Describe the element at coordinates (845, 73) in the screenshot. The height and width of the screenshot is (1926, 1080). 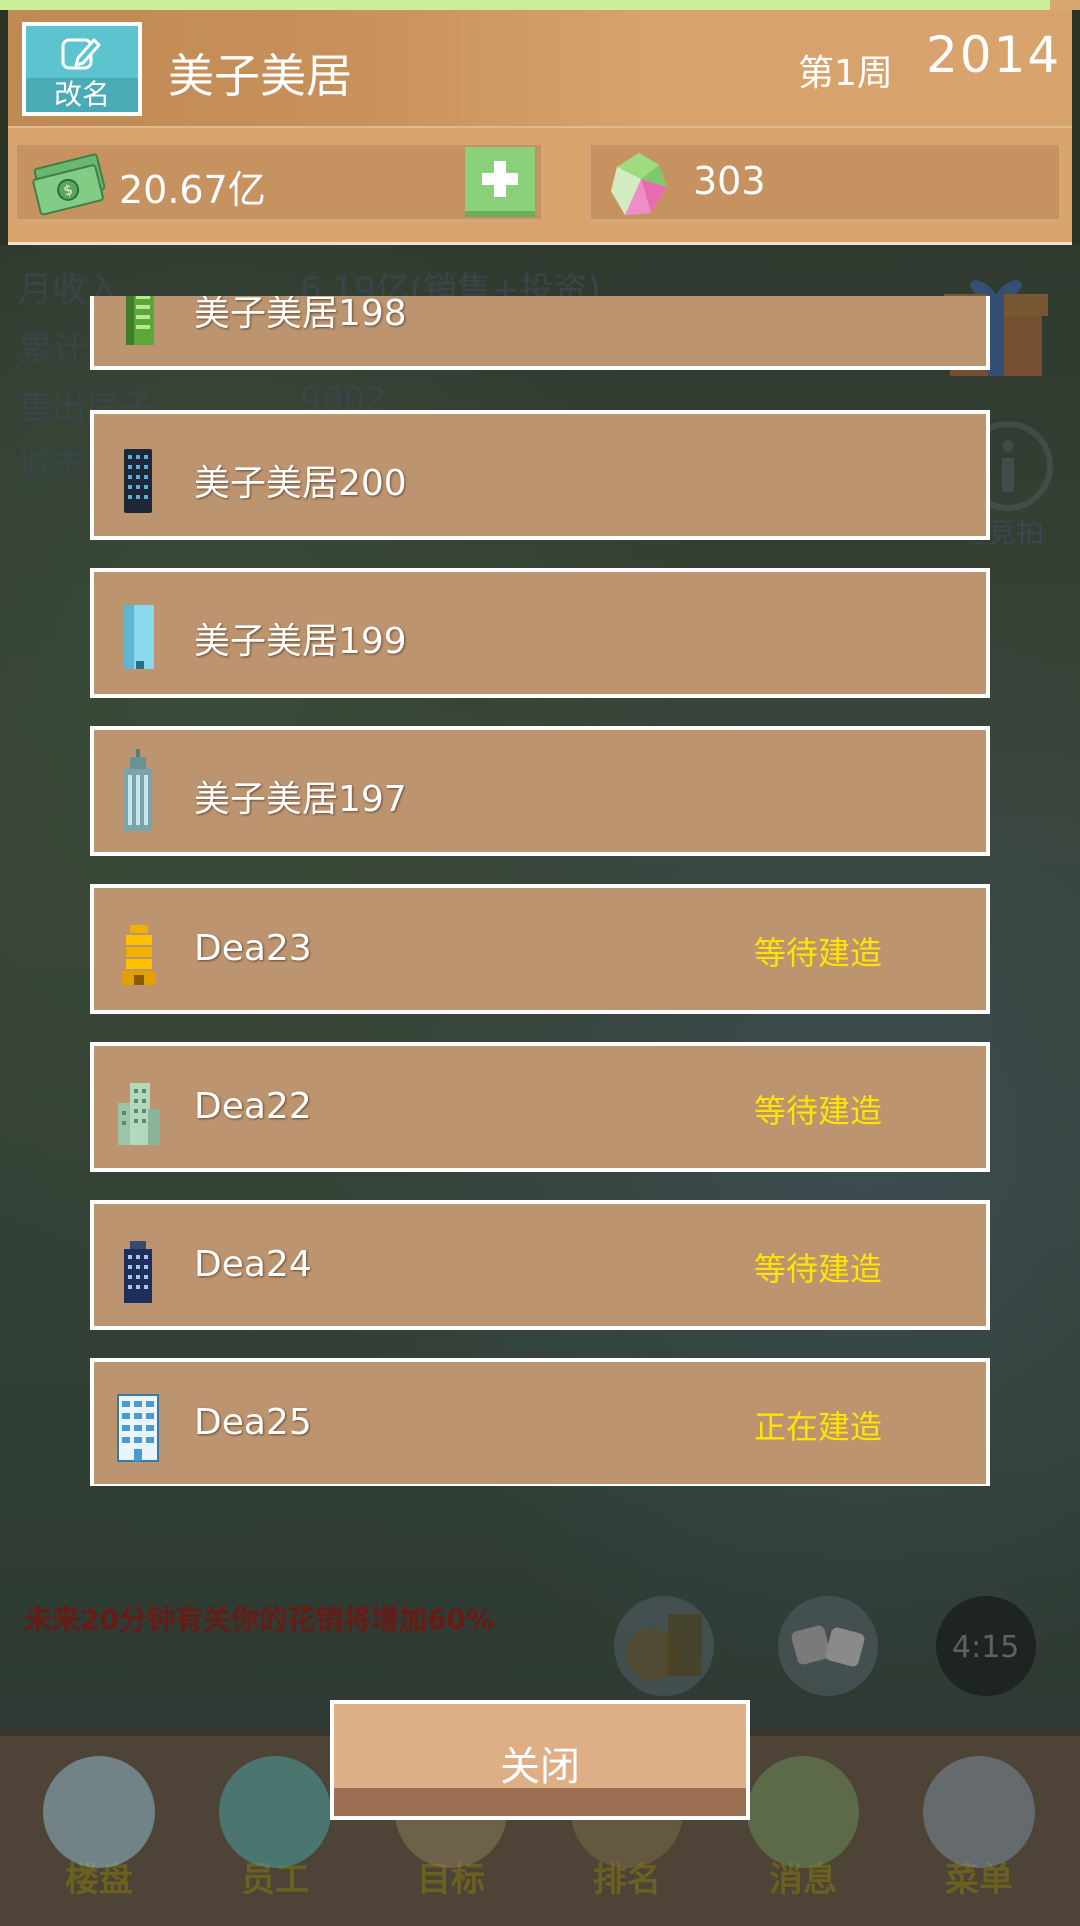
I see `week-counter: 第1周` at that location.